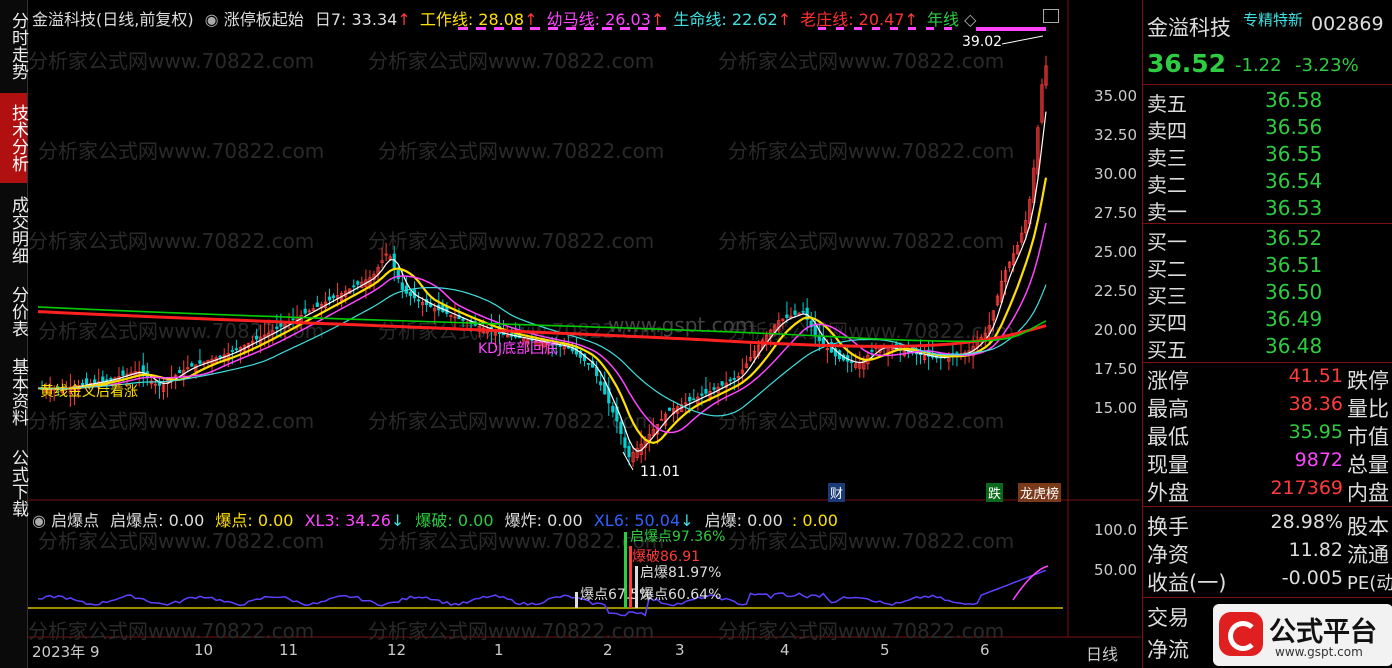 The height and width of the screenshot is (668, 1392). I want to click on ask-row: 卖一 36.53, so click(1267, 210).